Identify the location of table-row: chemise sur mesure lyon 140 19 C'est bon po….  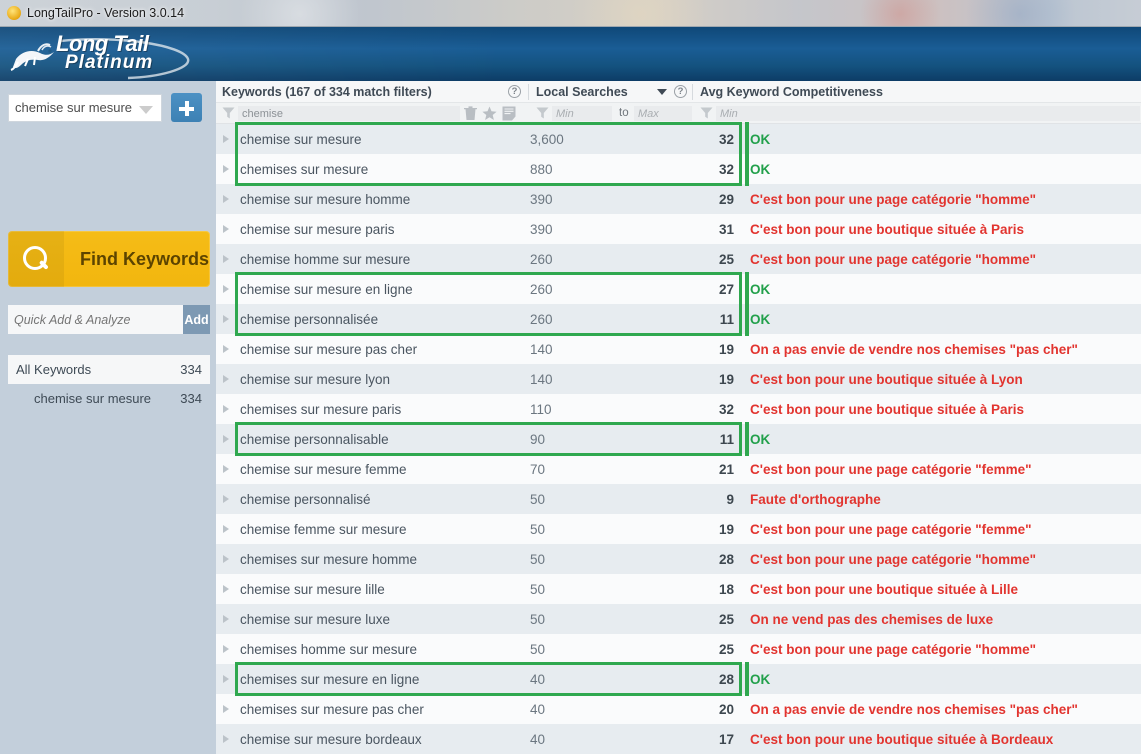
(678, 379).